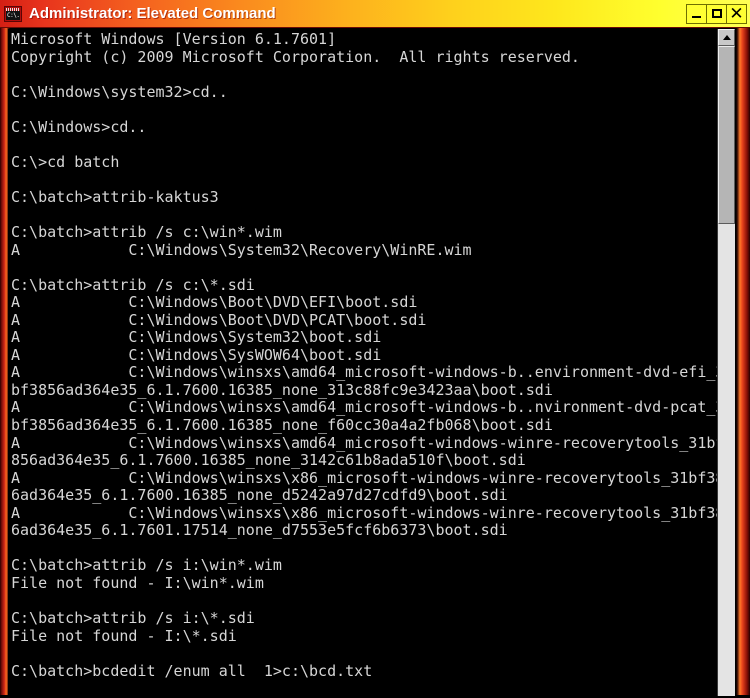 The height and width of the screenshot is (698, 750). I want to click on console-line: A C:\Windows\System32\boot.sdi, so click(196, 337).